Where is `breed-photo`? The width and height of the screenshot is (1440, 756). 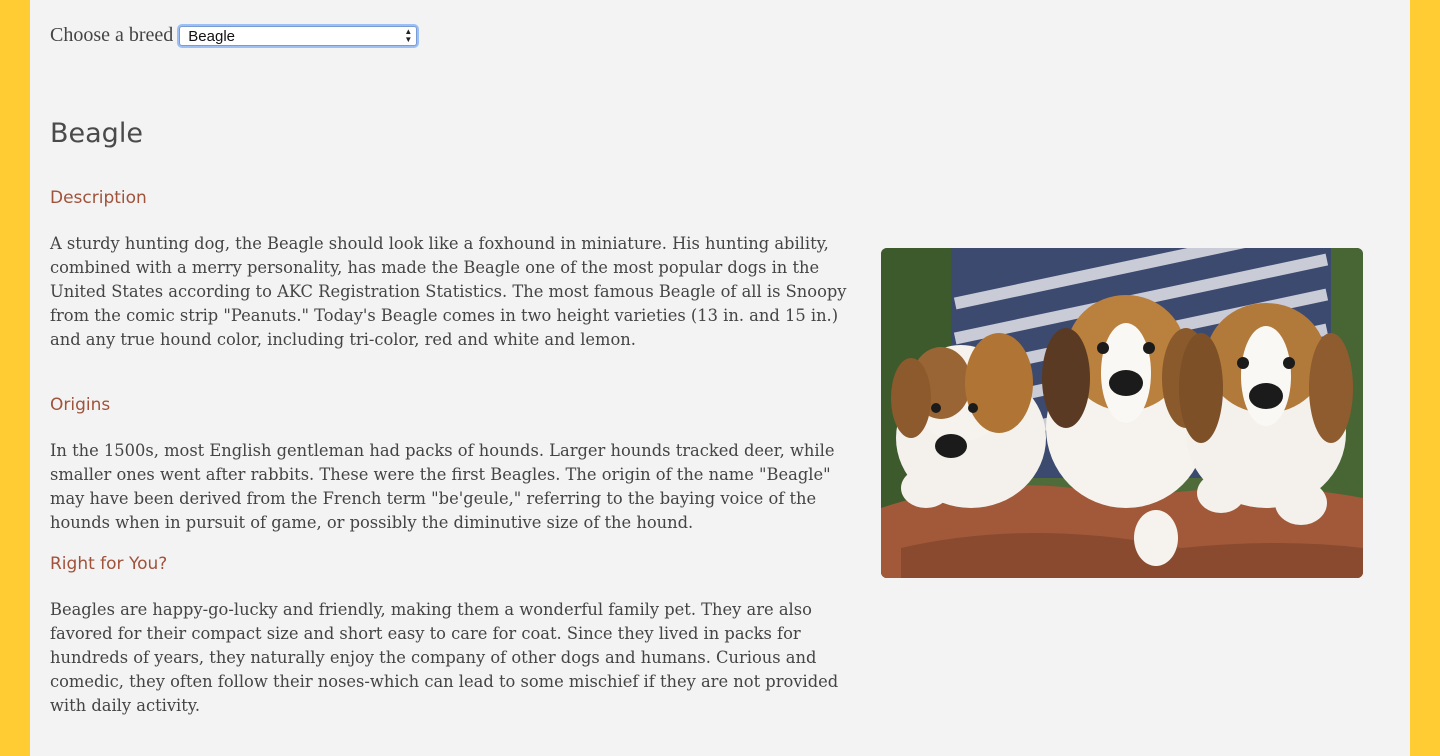
breed-photo is located at coordinates (1122, 413).